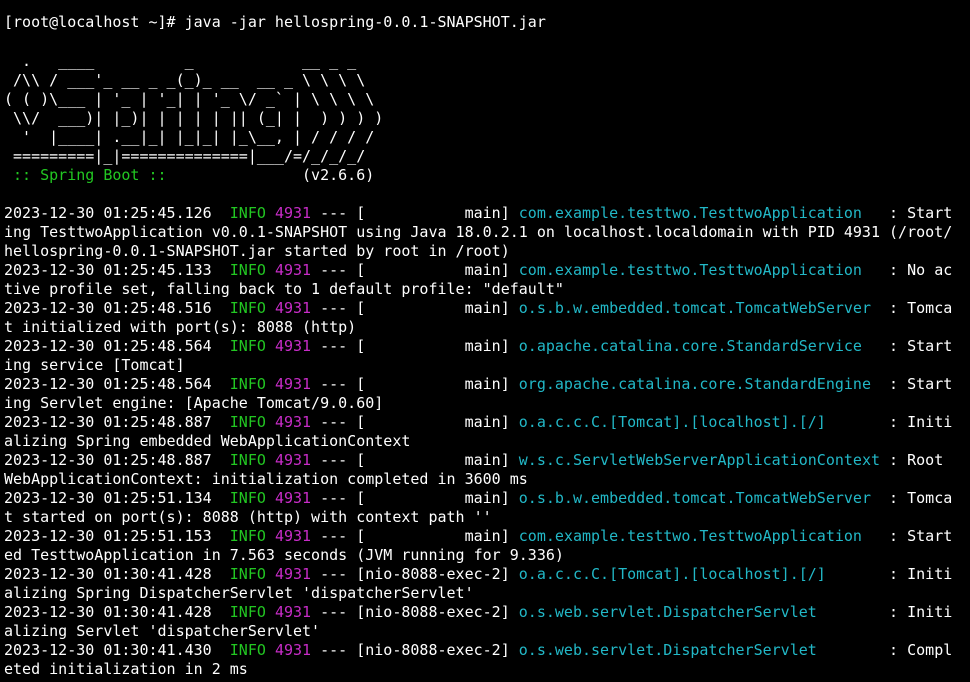 This screenshot has height=682, width=970. Describe the element at coordinates (108, 536) in the screenshot. I see `log-timestamp: 2023-12-30 01:25:51.153` at that location.